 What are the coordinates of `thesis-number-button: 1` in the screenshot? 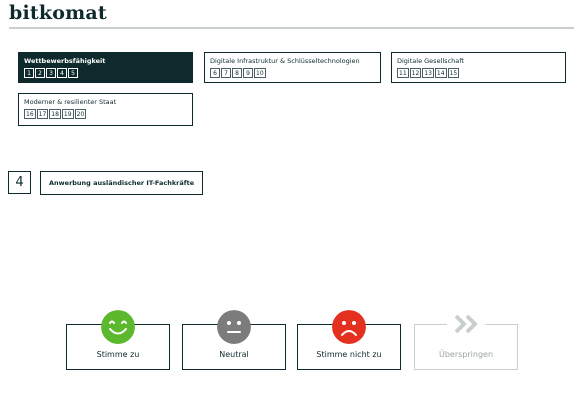 It's located at (29, 73).